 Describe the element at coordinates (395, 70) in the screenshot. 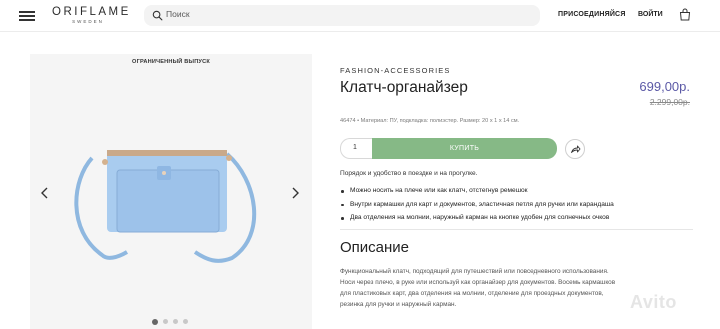

I see `product-brand: FASHION-ACCESSORIES` at that location.